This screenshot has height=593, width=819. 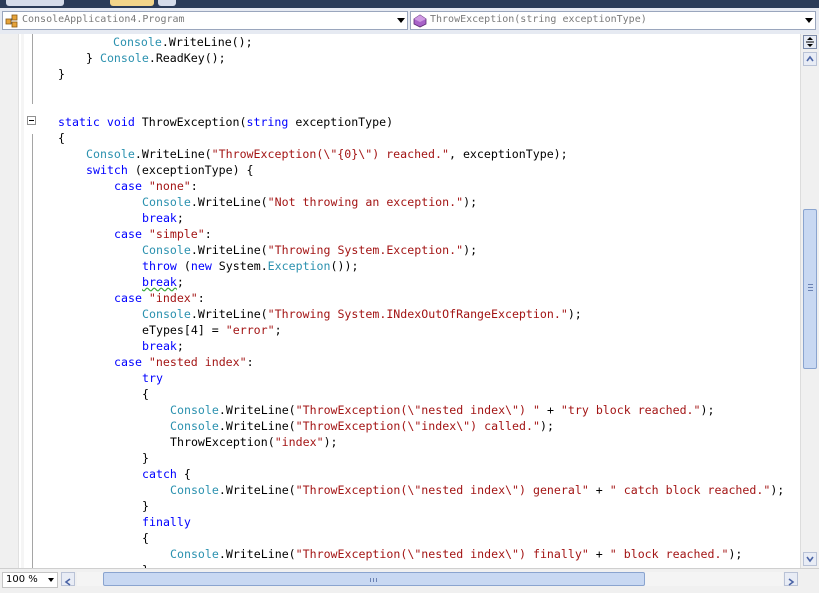 I want to click on code-token: ., so click(x=152, y=58).